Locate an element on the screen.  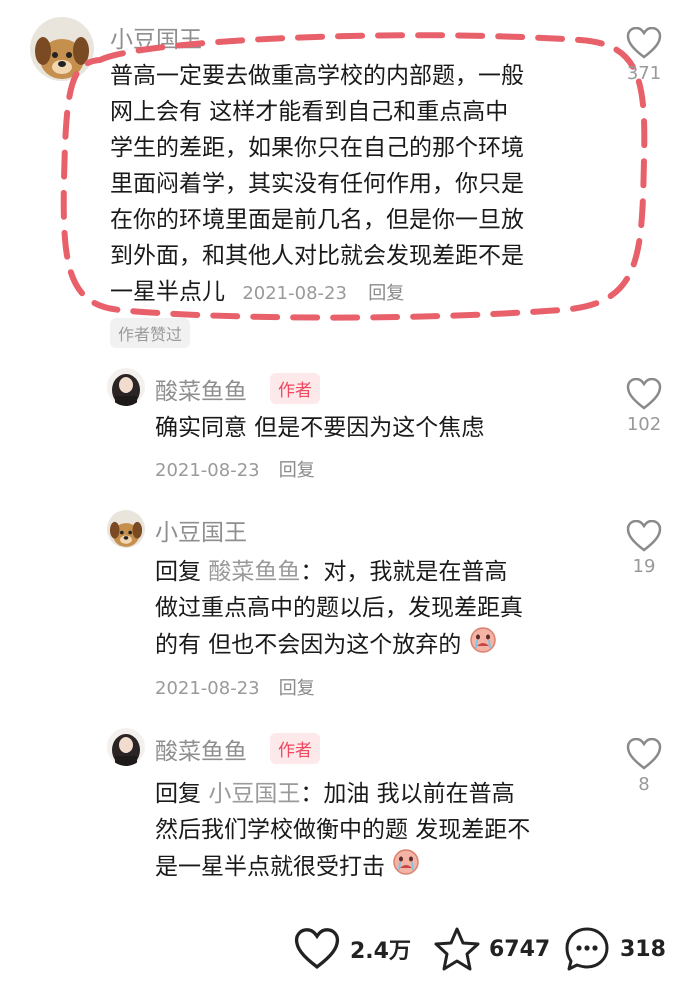
reply-text-rest: ：对，我就是在普高 is located at coordinates (404, 572).